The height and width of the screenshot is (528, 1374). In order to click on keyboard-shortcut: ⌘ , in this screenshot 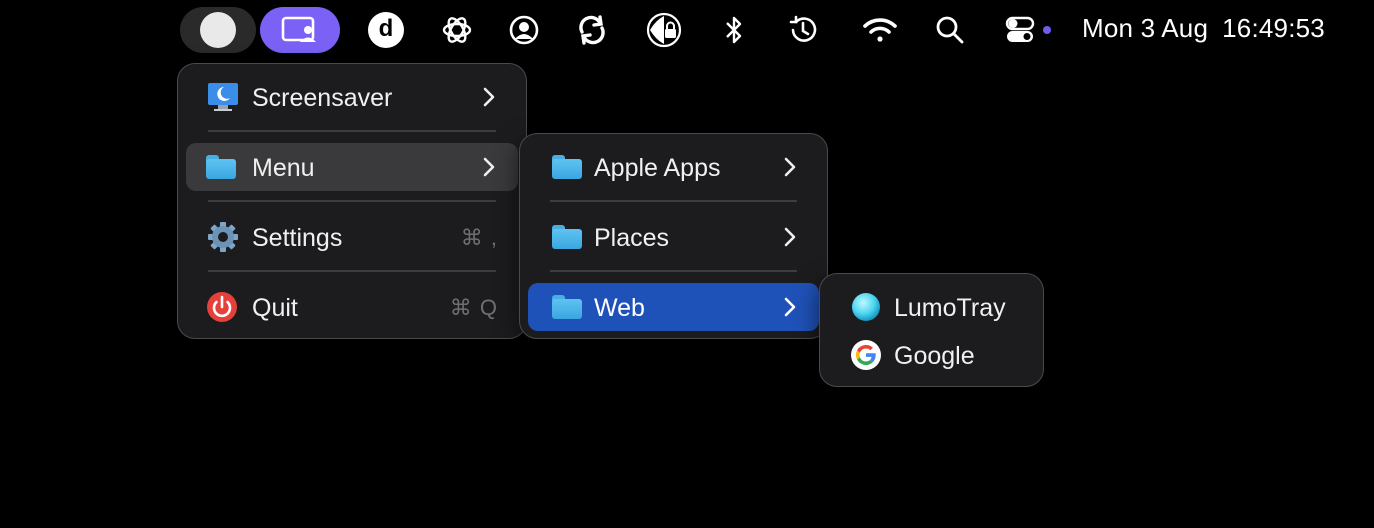, I will do `click(479, 237)`.